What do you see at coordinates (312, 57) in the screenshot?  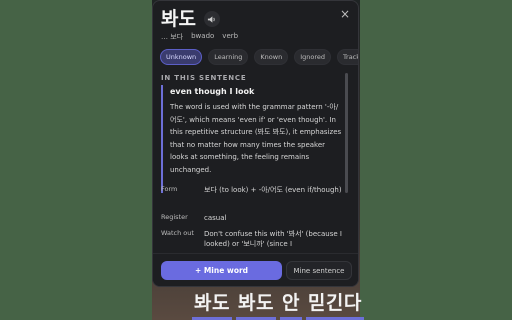 I see `tab-ignored: Ignored` at bounding box center [312, 57].